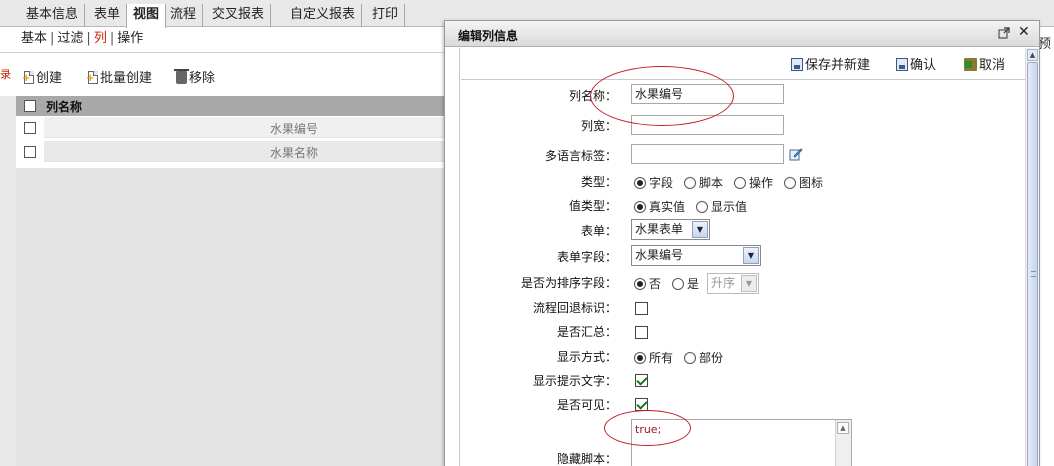 This screenshot has width=1054, height=466. Describe the element at coordinates (1004, 33) in the screenshot. I see `maximize-icon` at that location.